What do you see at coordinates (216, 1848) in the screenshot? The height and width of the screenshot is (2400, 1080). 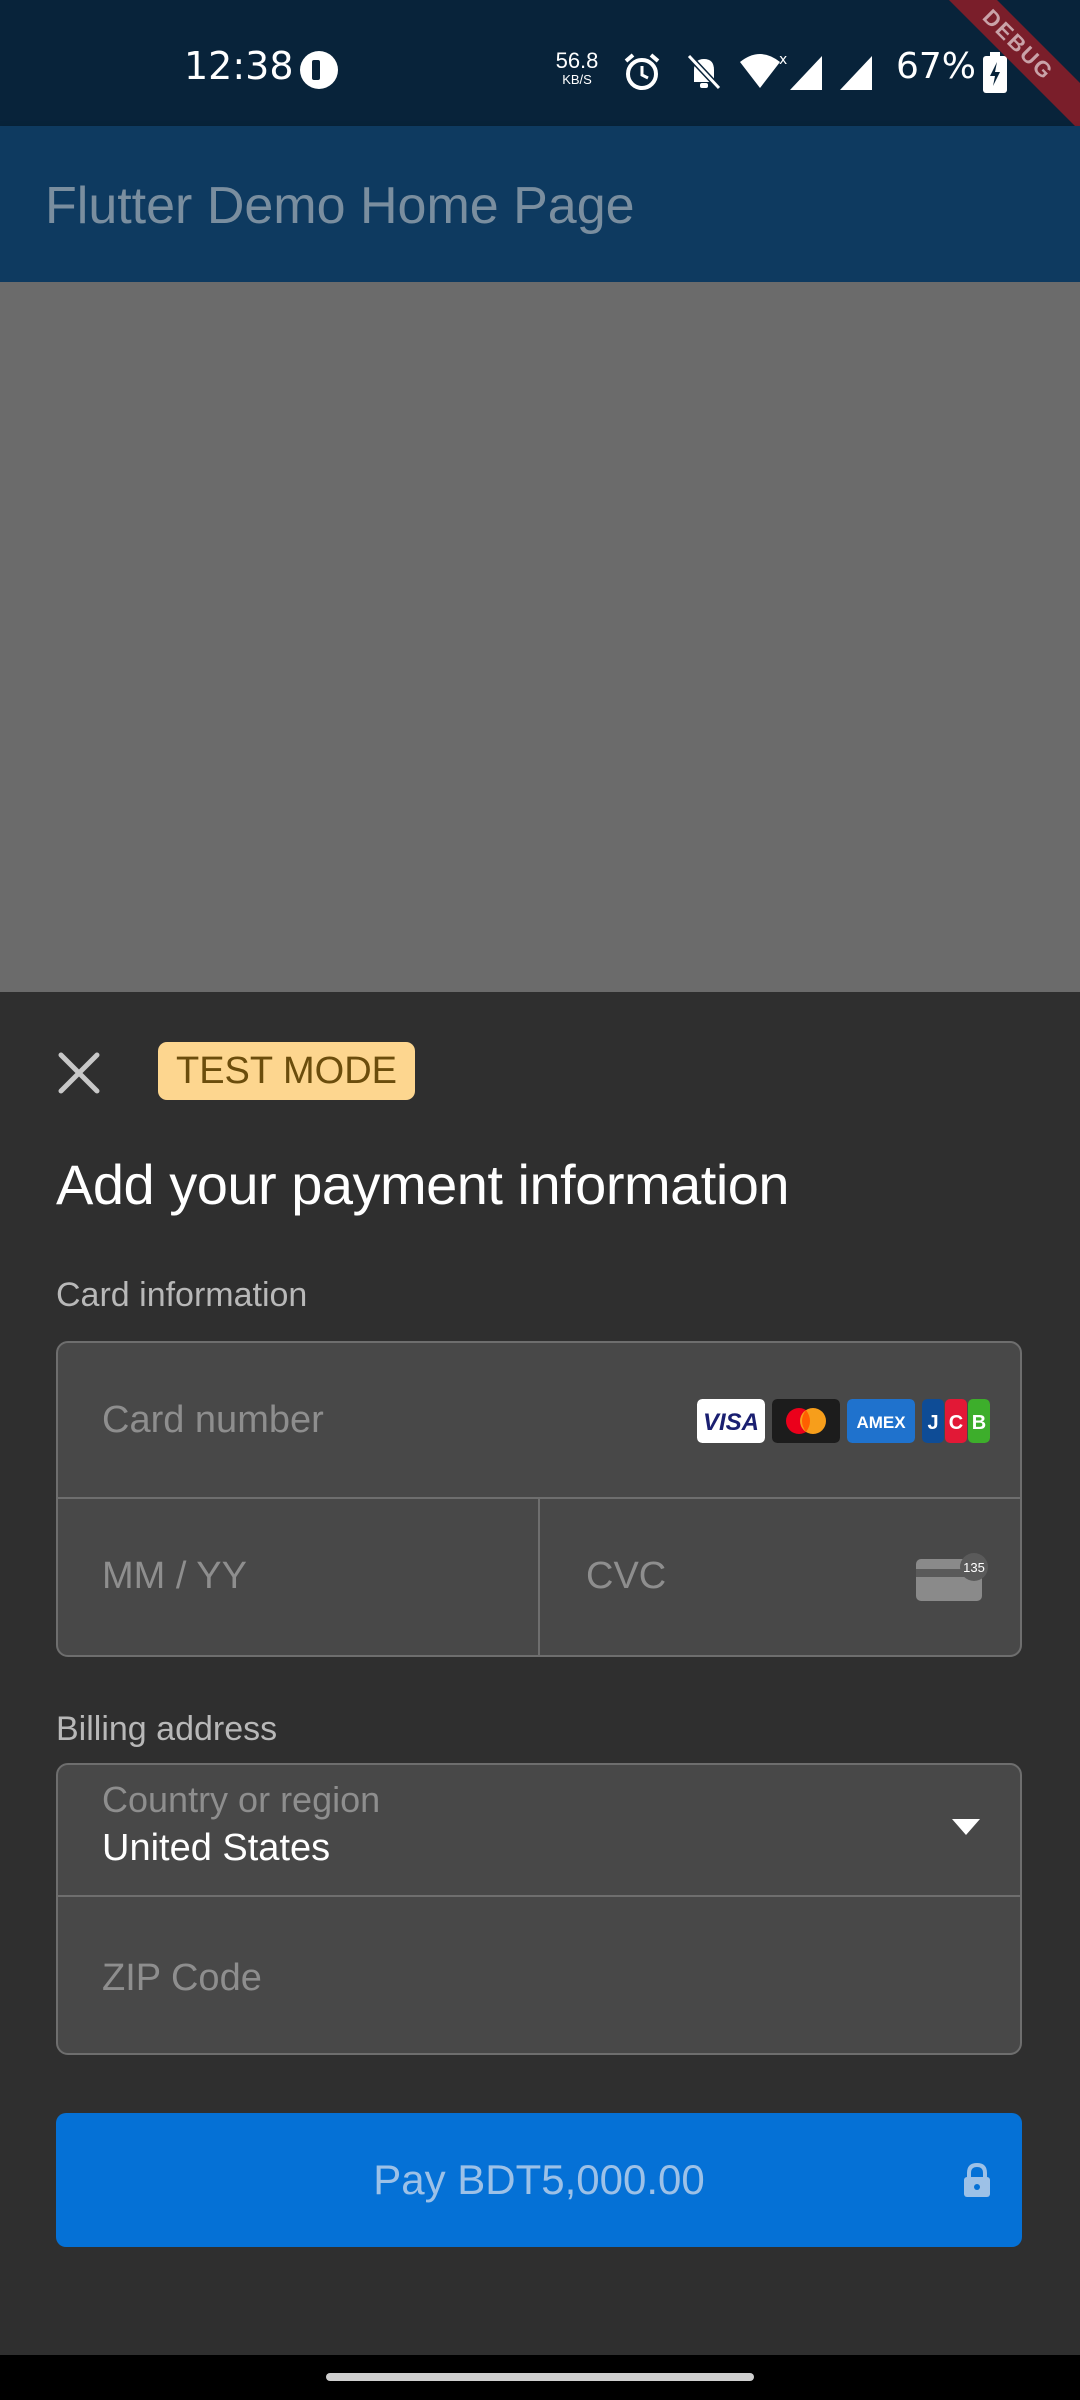 I see `country-value: United States` at bounding box center [216, 1848].